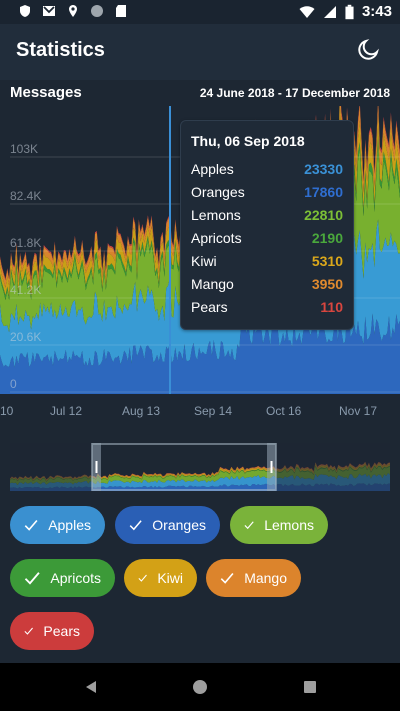 This screenshot has height=711, width=400. Describe the element at coordinates (73, 11) in the screenshot. I see `location-icon` at that location.